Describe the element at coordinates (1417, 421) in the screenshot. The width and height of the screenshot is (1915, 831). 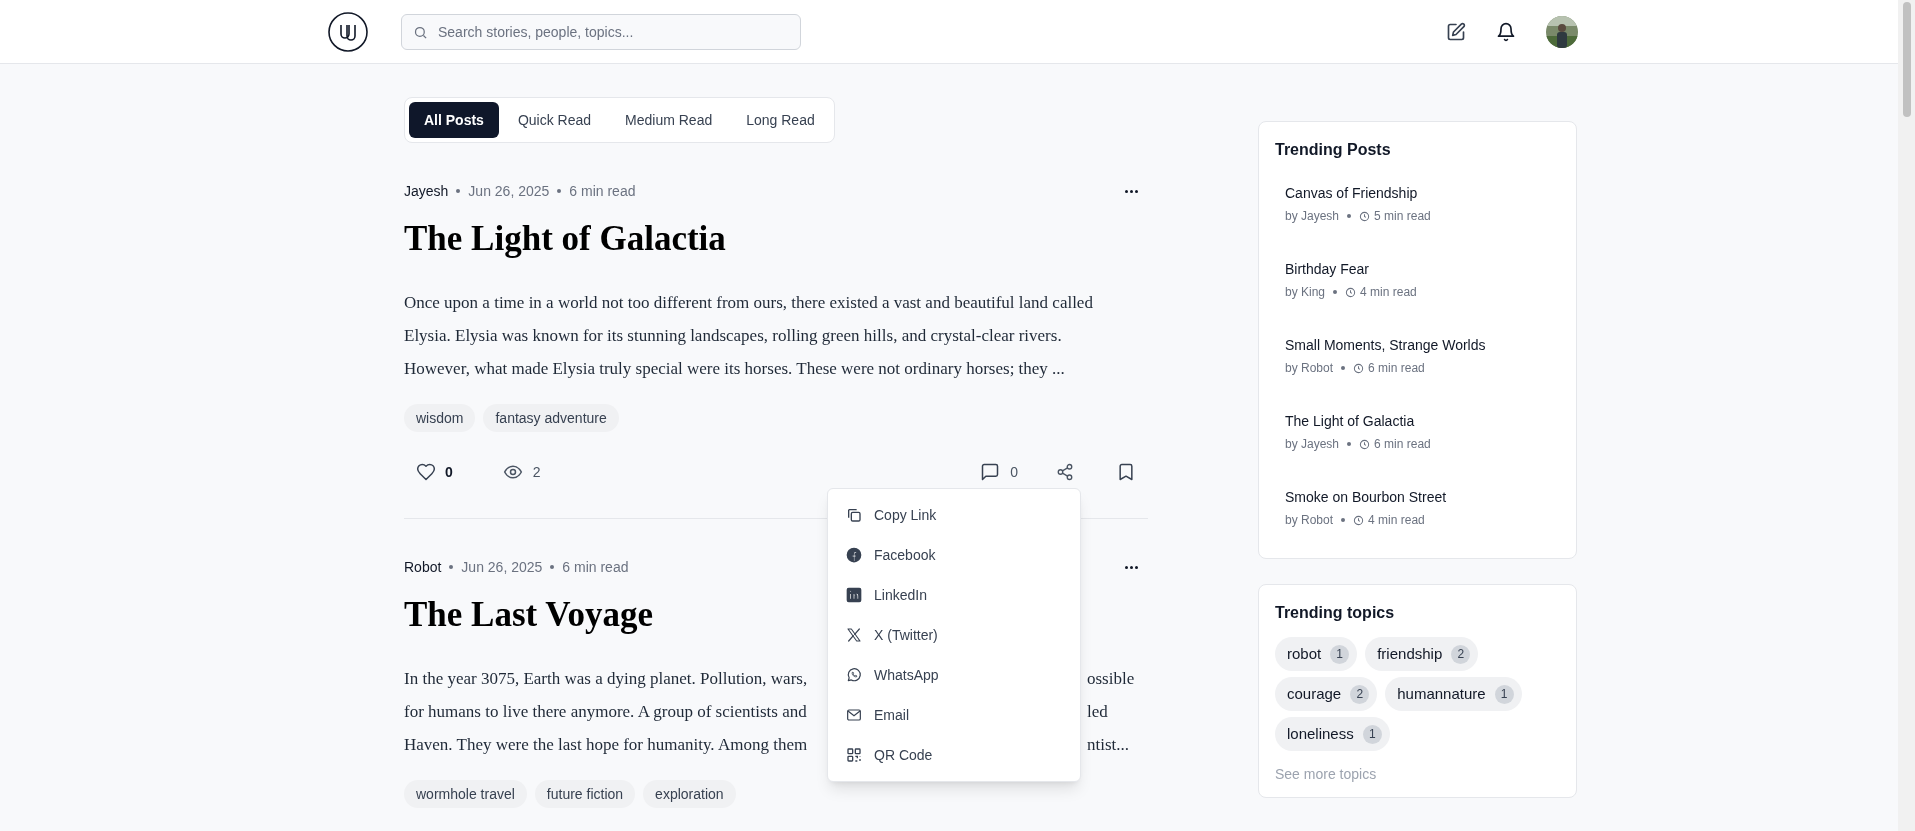
I see `trending-post-title: The Light of Galactia` at that location.